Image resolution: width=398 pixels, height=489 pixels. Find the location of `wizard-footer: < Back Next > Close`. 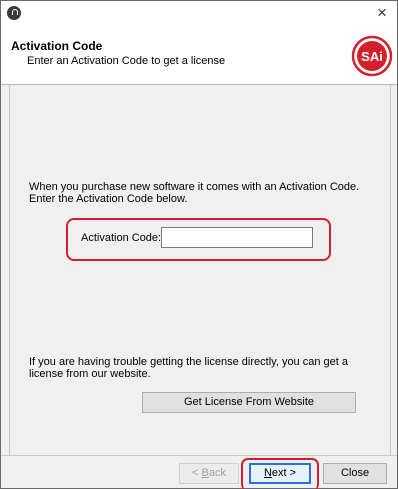

wizard-footer: < Back Next > Close is located at coordinates (199, 472).